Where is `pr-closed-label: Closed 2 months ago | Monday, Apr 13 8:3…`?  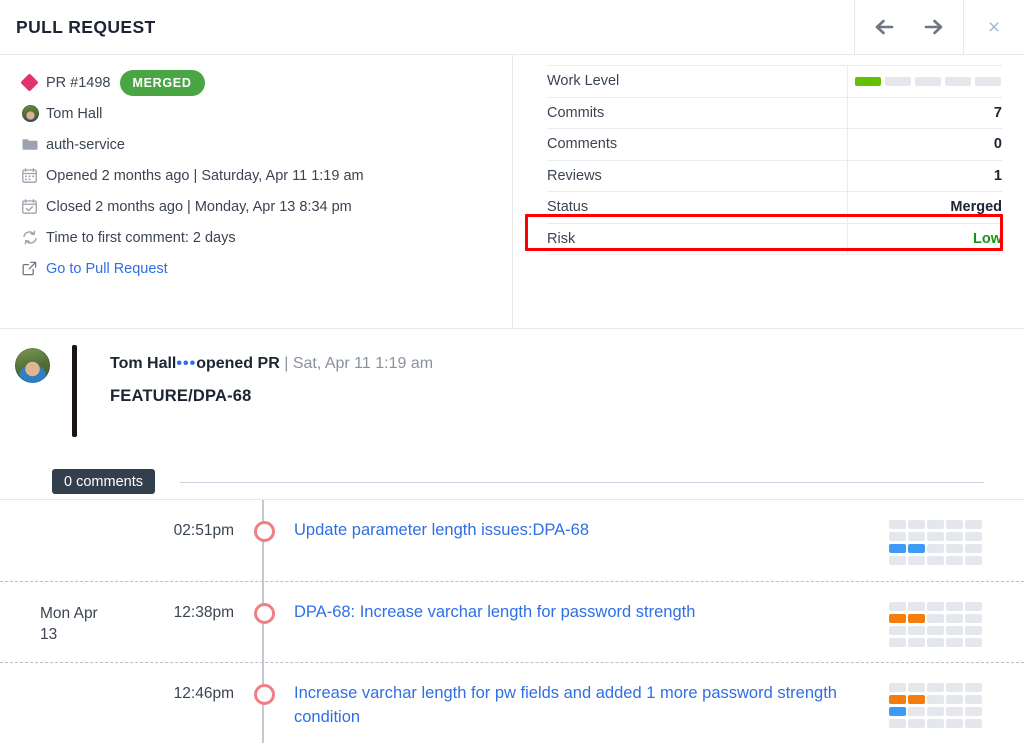 pr-closed-label: Closed 2 months ago | Monday, Apr 13 8:3… is located at coordinates (199, 206).